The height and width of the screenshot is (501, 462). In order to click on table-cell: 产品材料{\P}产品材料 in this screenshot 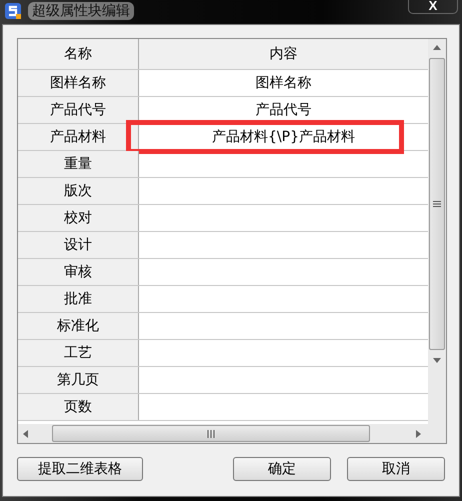, I will do `click(283, 137)`.